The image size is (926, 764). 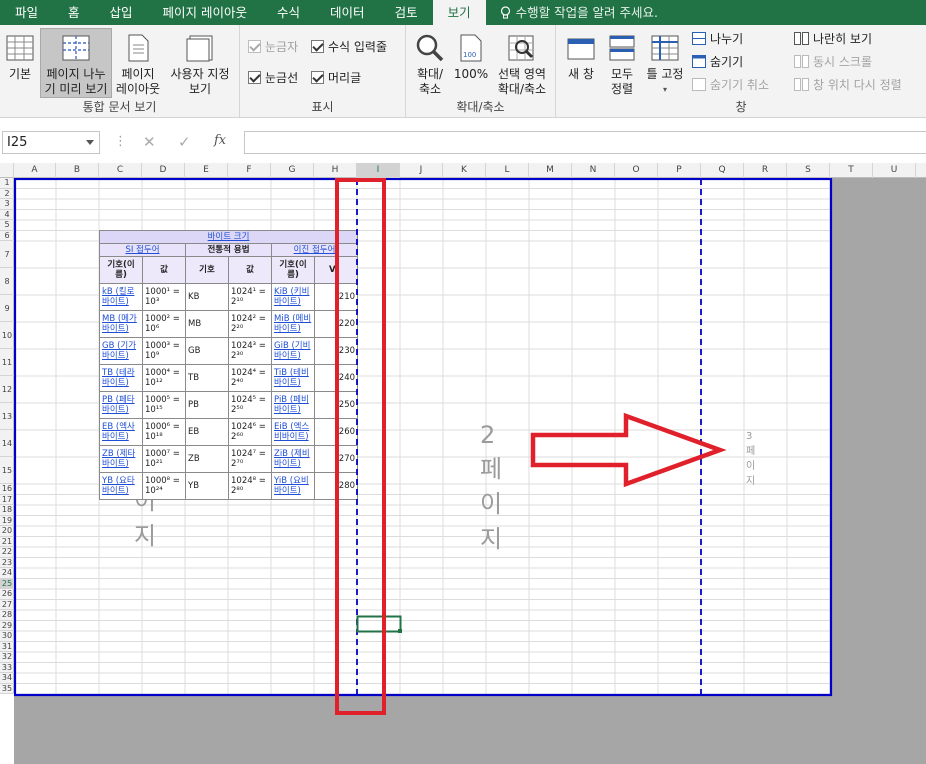 What do you see at coordinates (220, 140) in the screenshot?
I see `insert-function-icon: fx` at bounding box center [220, 140].